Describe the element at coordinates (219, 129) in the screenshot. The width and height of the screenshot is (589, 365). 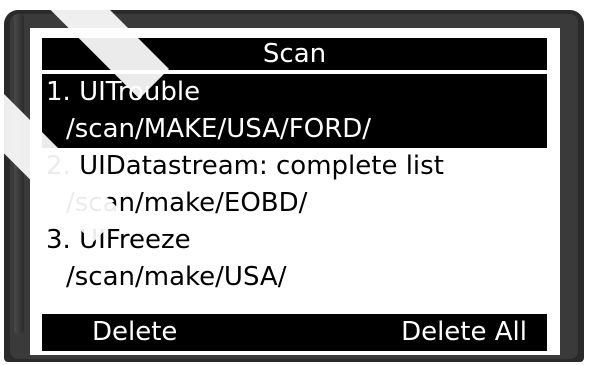
I see `list-item-path: /scan/MAKE/USA/FORD/` at that location.